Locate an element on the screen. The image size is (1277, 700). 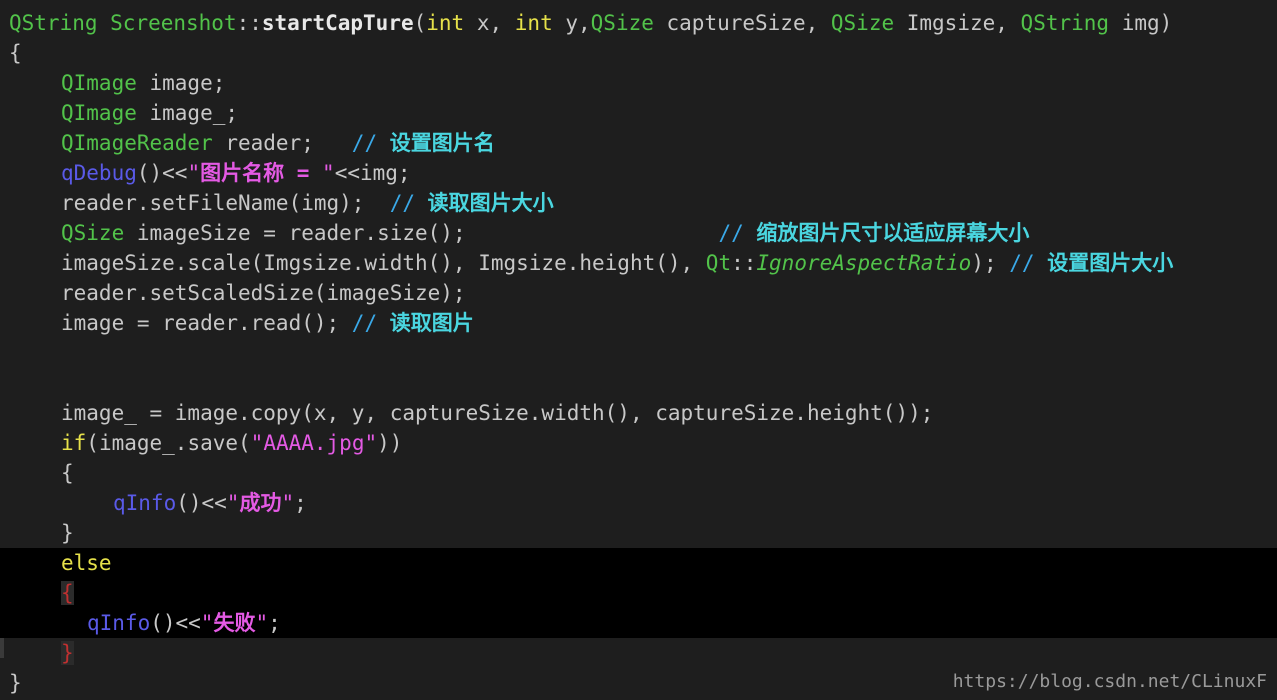
code-line: qInfo()<<"失败"; is located at coordinates (638, 623).